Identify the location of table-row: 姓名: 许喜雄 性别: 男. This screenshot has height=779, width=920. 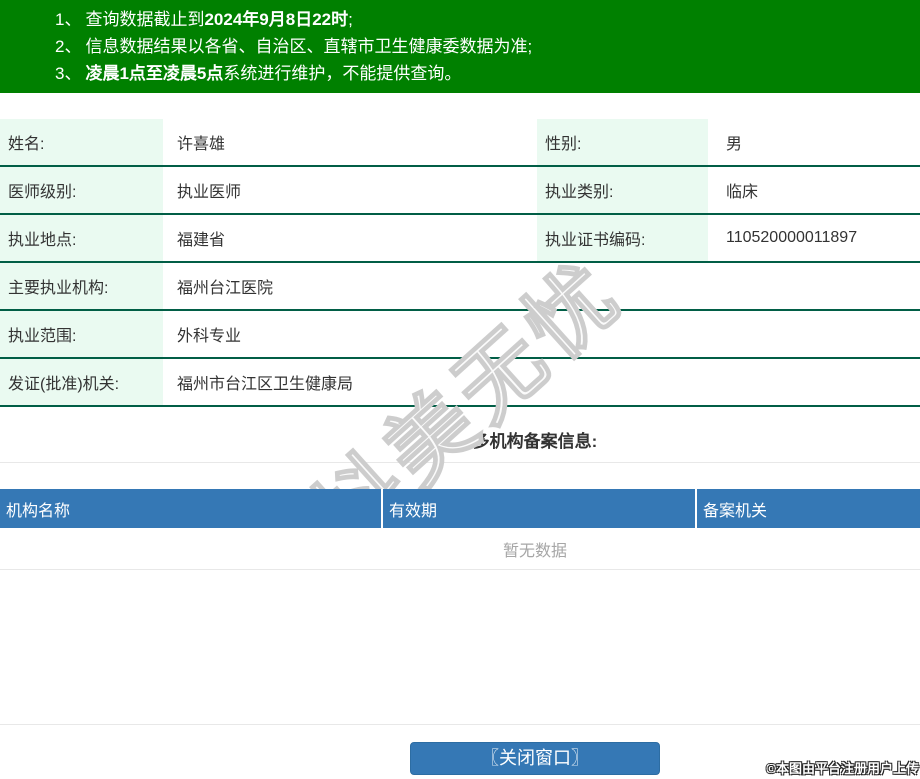
(460, 143).